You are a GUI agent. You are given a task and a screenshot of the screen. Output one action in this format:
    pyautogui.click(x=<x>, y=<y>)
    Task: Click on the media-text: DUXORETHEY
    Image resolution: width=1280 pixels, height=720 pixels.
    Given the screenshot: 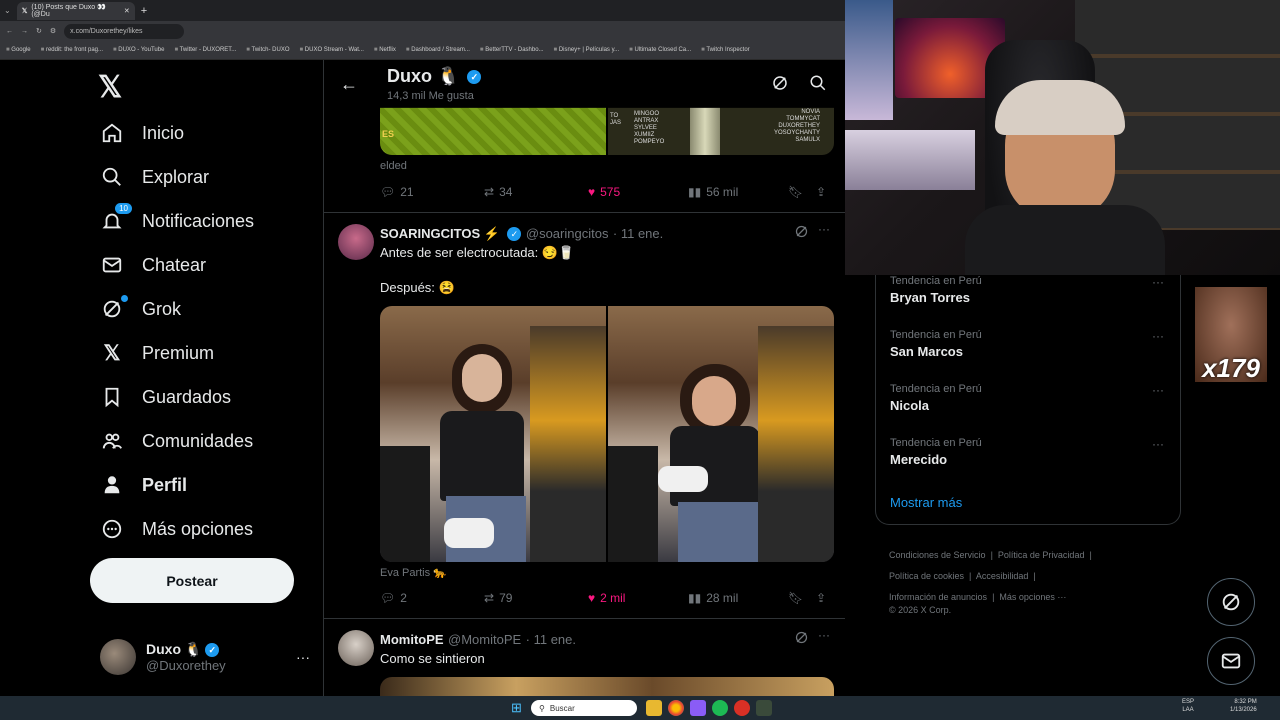 What is the action you would take?
    pyautogui.click(x=799, y=126)
    